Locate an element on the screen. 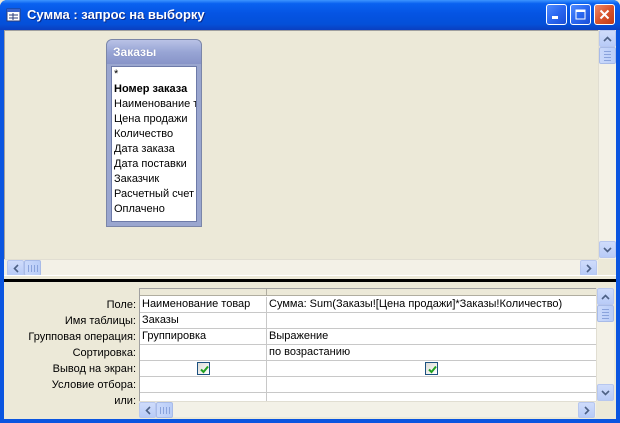  scroll-up-button is located at coordinates (607, 38).